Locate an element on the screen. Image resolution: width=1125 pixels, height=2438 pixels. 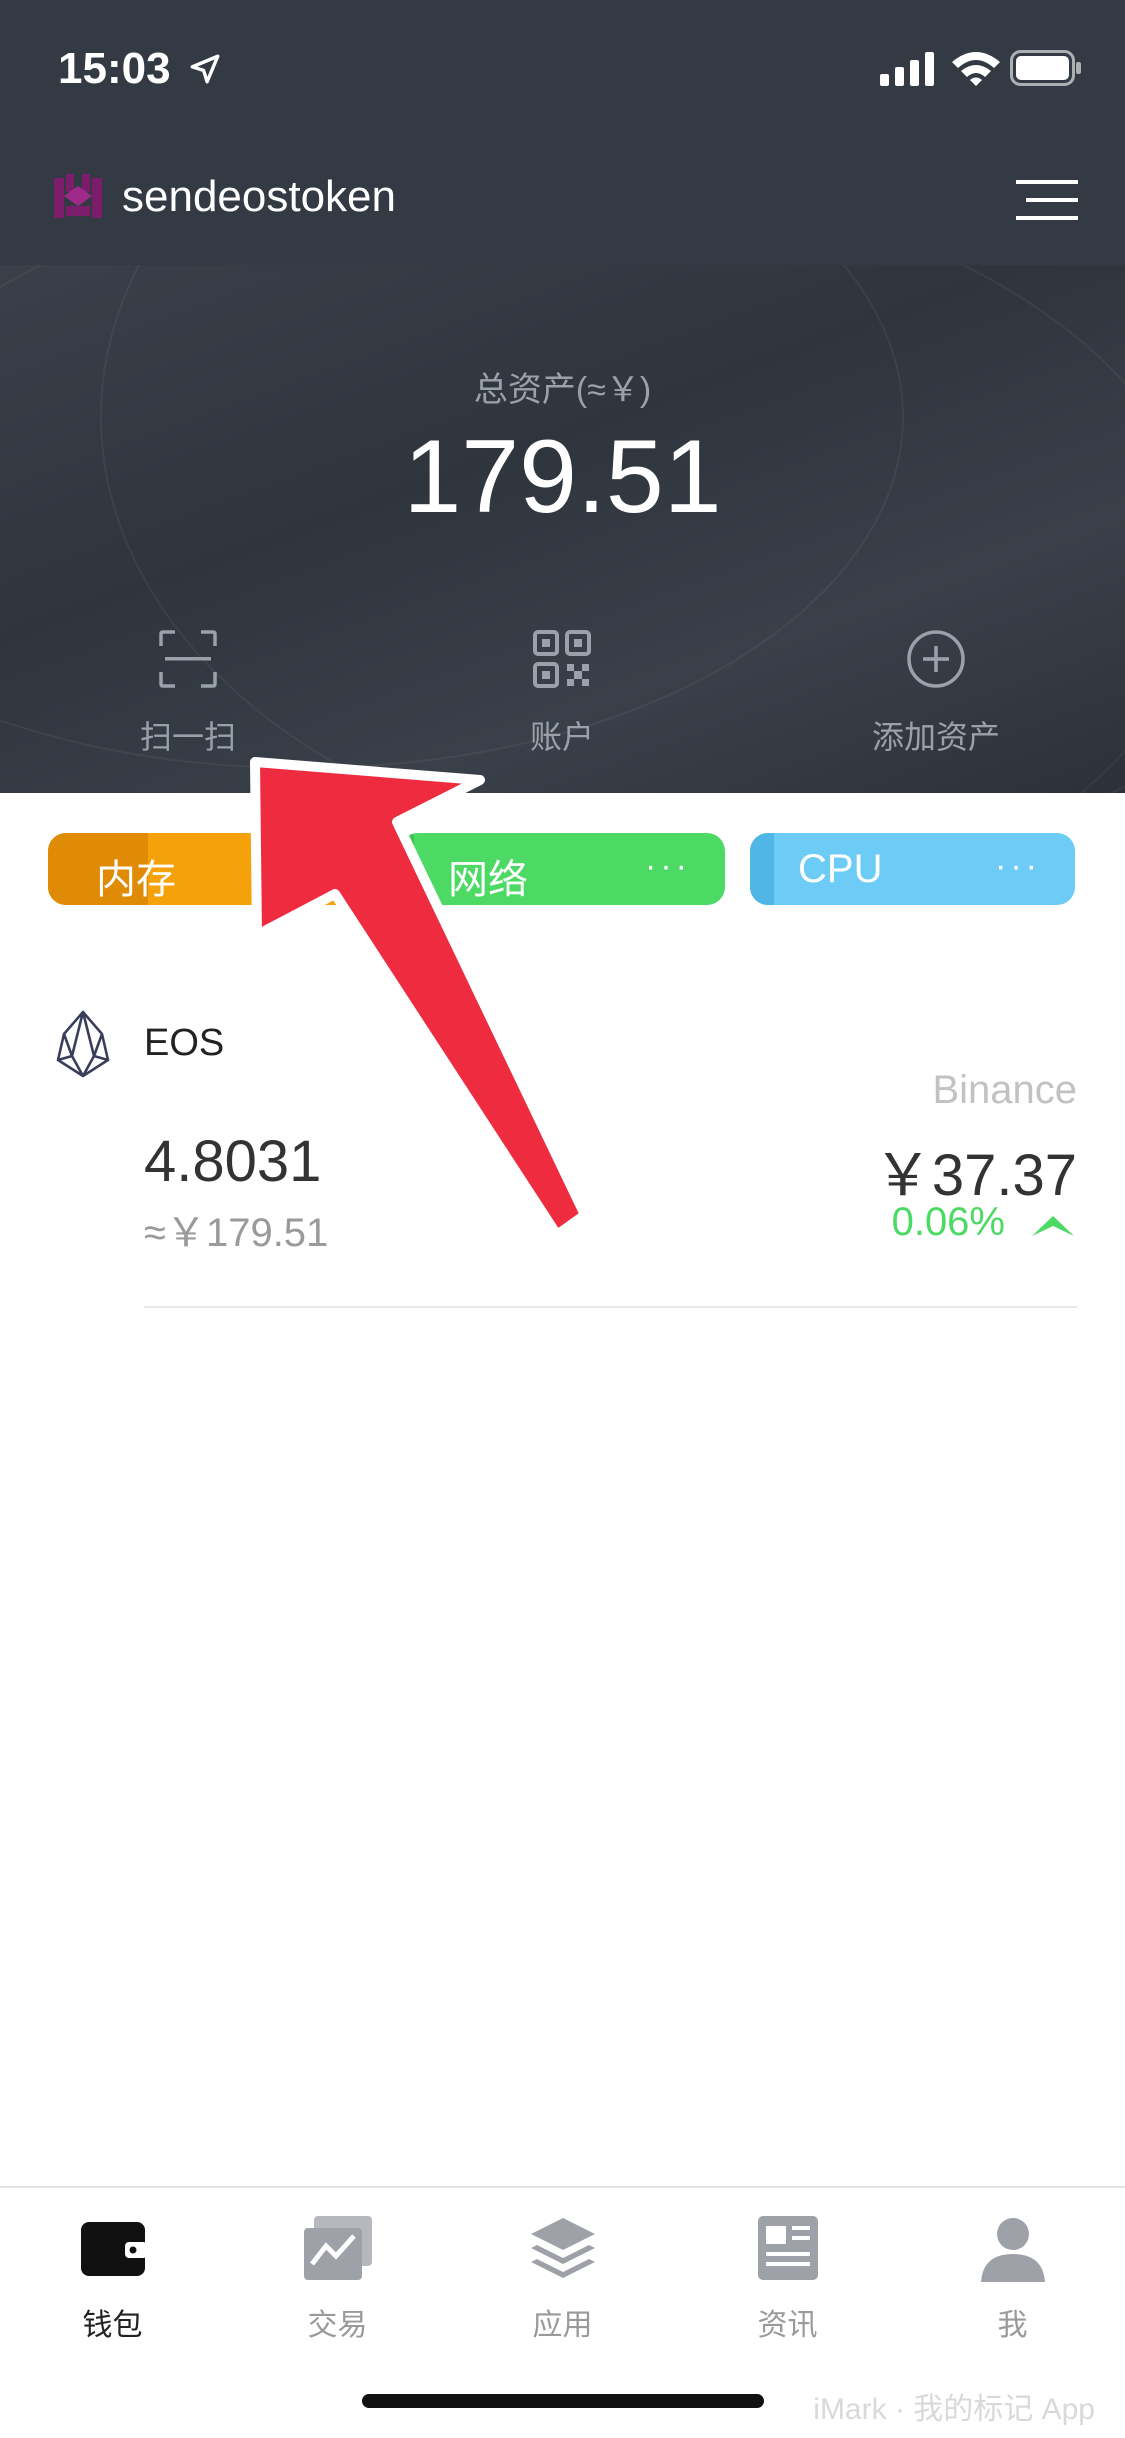
cpu-usage-fill is located at coordinates (762, 869).